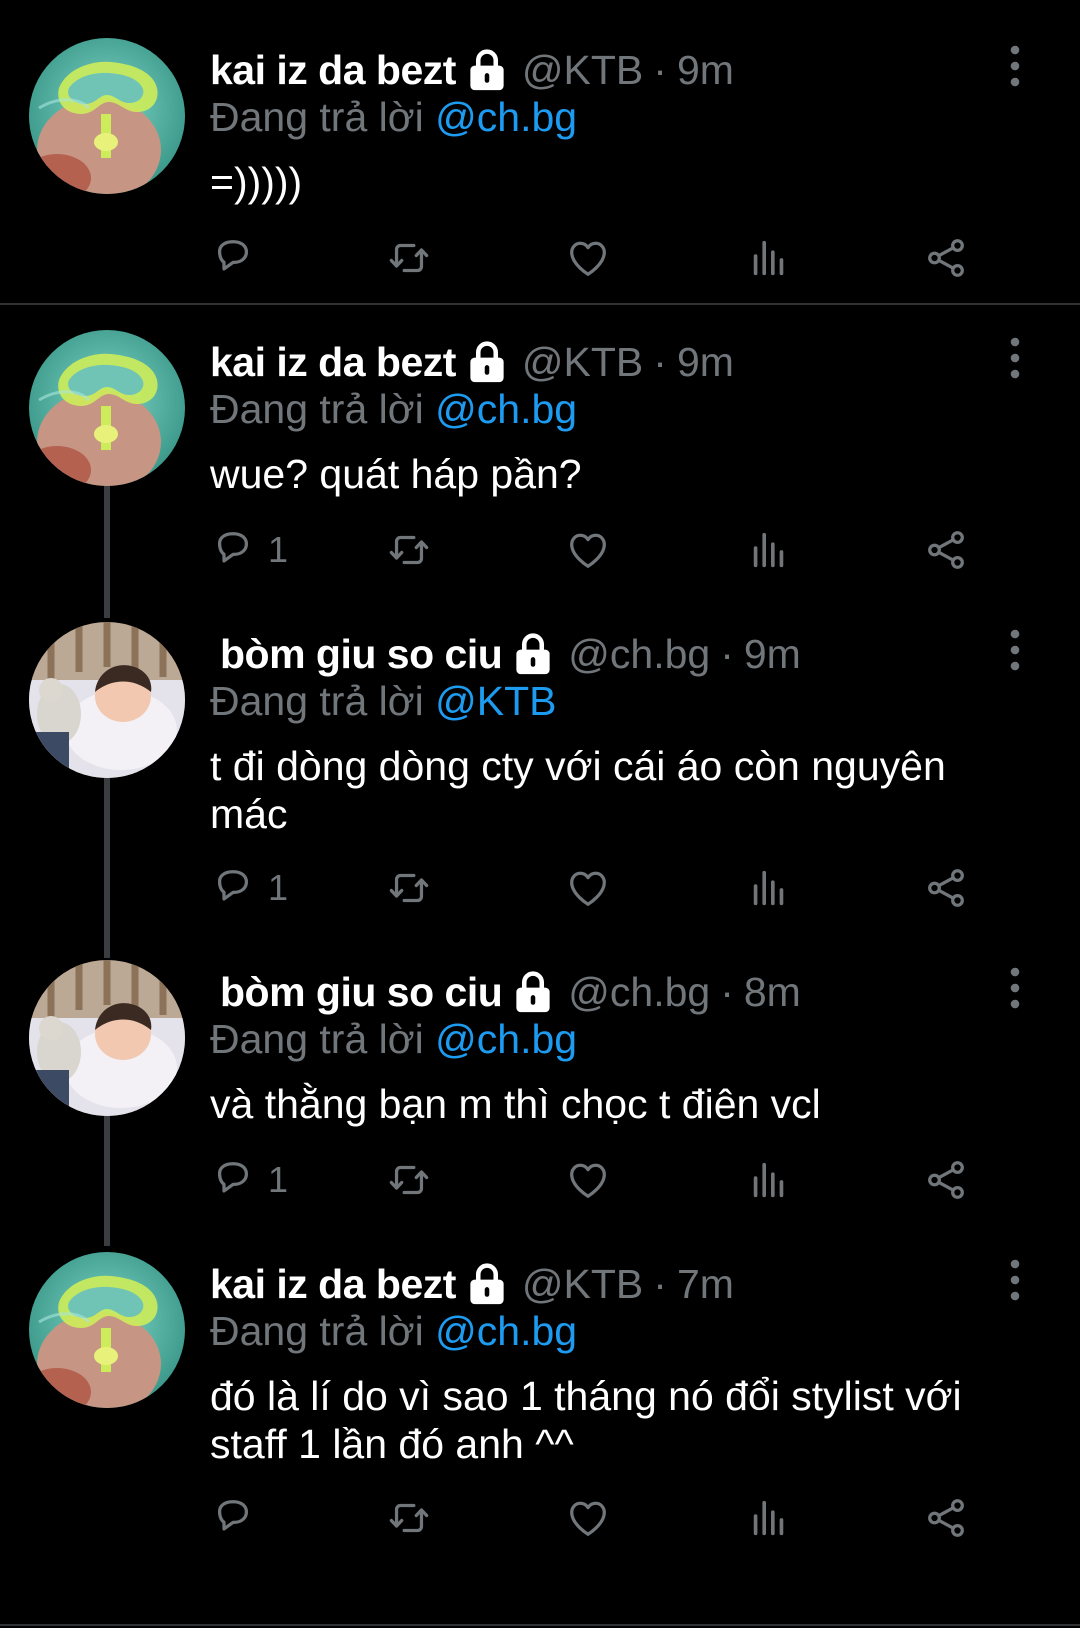 This screenshot has height=1628, width=1080. I want to click on tweet-text: wue? quát háp pần?, so click(396, 474).